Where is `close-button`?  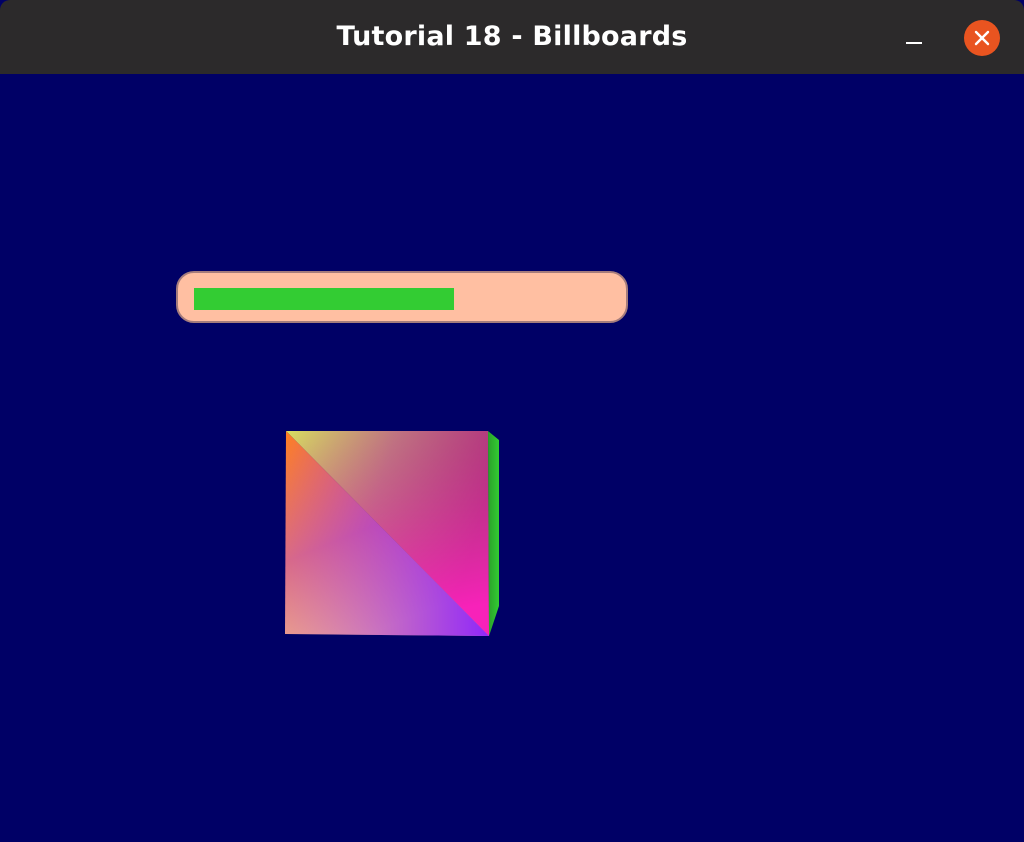 close-button is located at coordinates (982, 38).